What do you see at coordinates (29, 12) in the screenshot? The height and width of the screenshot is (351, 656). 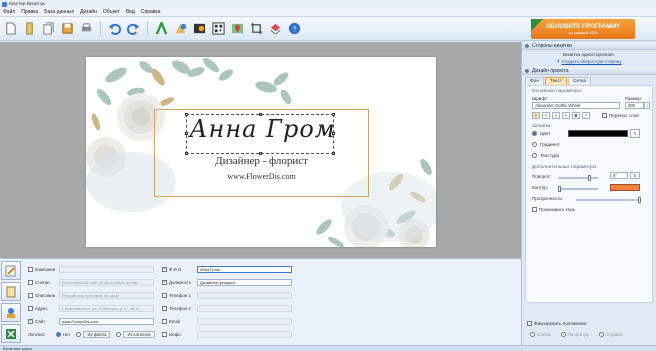 I see `menu-edit: Правка` at bounding box center [29, 12].